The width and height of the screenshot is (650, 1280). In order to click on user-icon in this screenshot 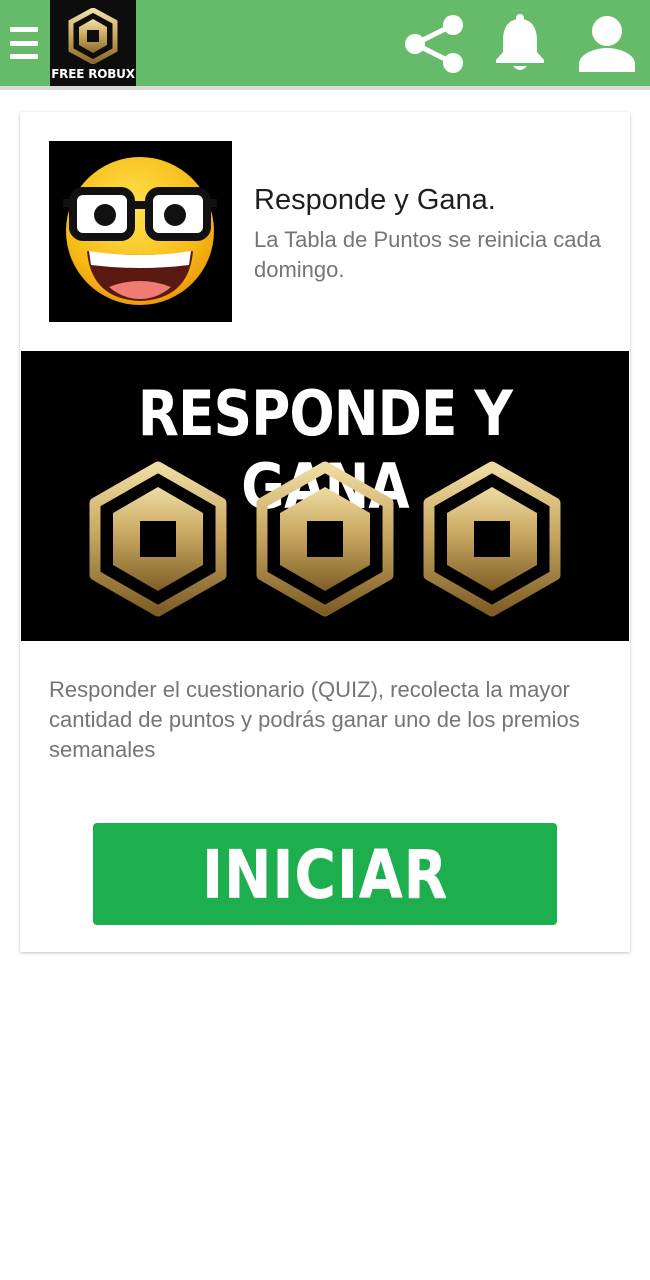, I will do `click(607, 43)`.